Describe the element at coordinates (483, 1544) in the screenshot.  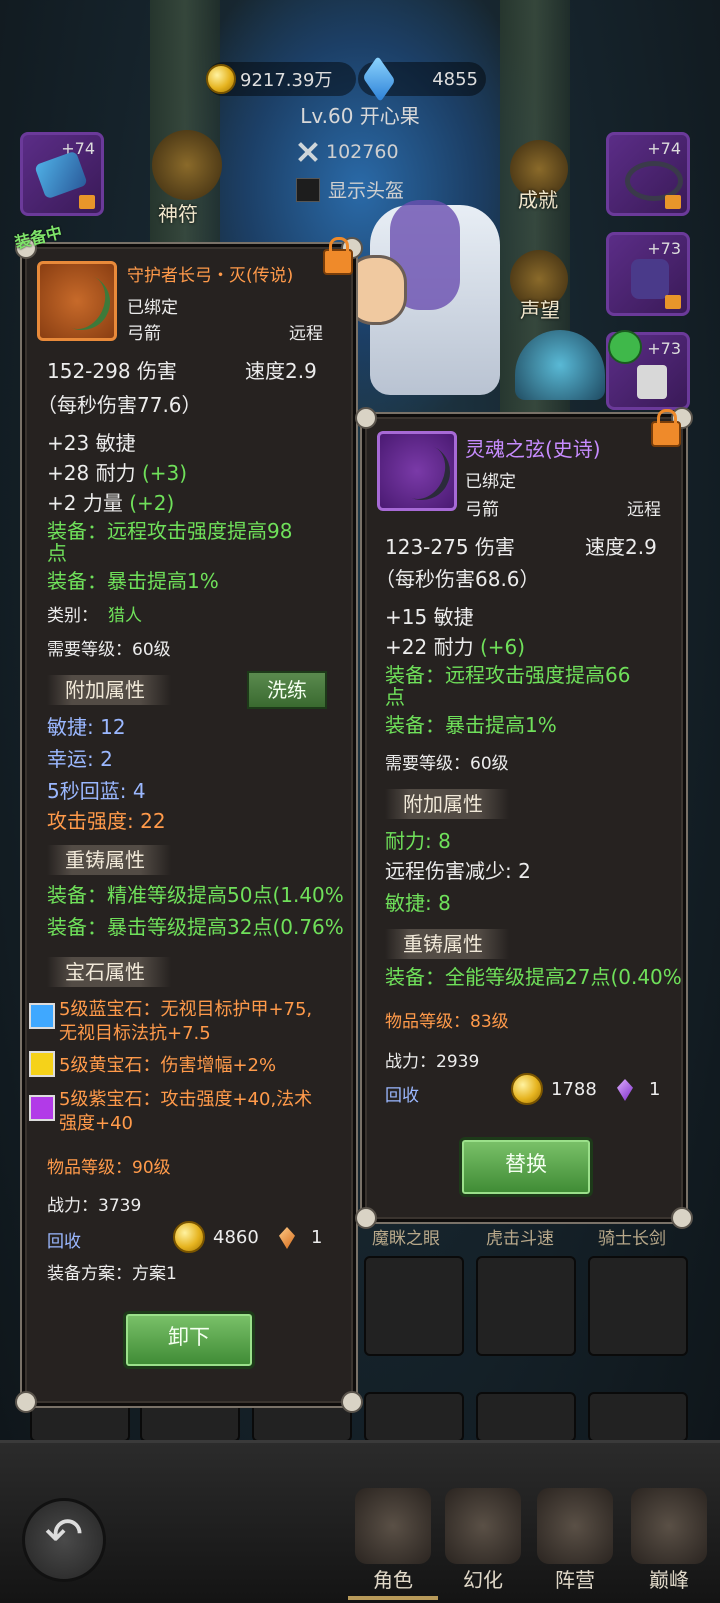
I see `nav-tab-transmog: 幻化` at that location.